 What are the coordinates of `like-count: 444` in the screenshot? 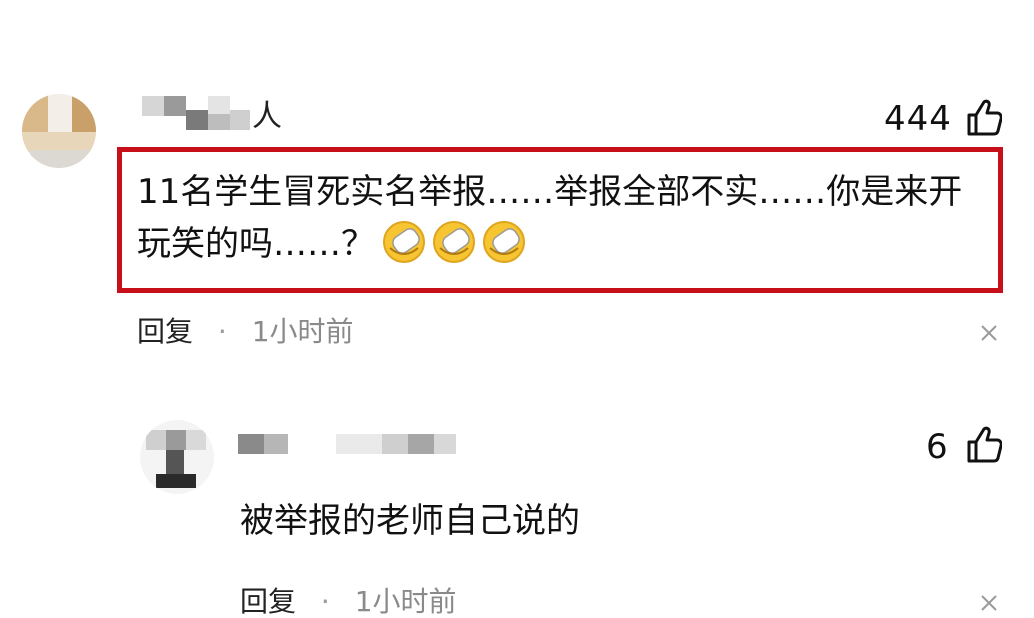 It's located at (918, 119).